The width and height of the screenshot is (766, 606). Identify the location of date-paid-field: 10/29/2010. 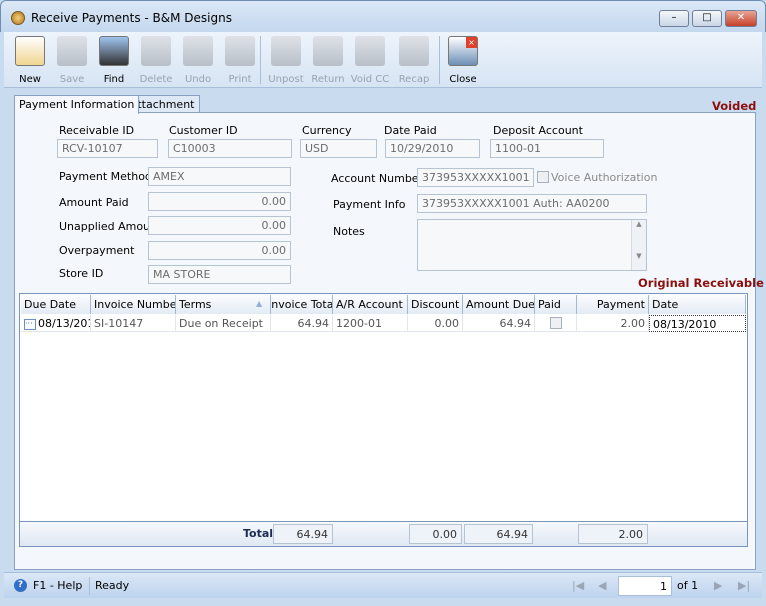
(432, 148).